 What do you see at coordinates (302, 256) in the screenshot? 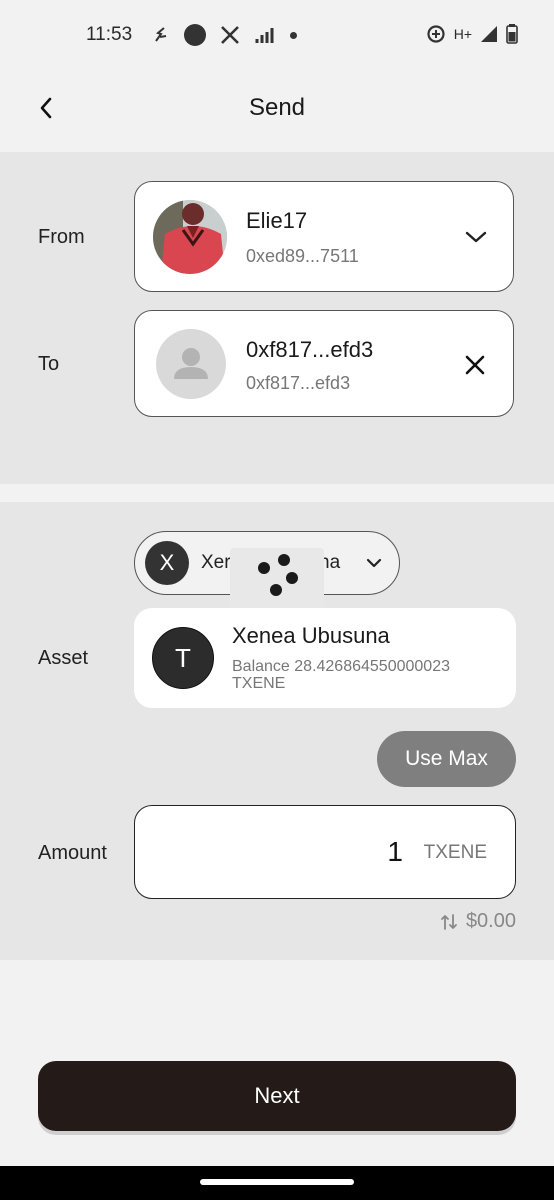
I see `from-account-address: 0xed89...7511` at bounding box center [302, 256].